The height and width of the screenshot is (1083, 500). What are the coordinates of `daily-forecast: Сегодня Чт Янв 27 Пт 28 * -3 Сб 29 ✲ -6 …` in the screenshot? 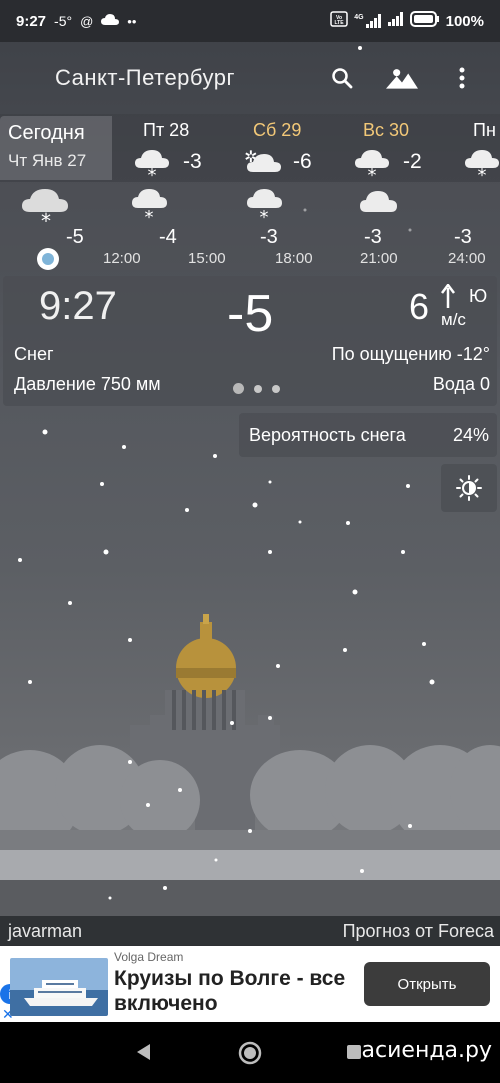 It's located at (250, 150).